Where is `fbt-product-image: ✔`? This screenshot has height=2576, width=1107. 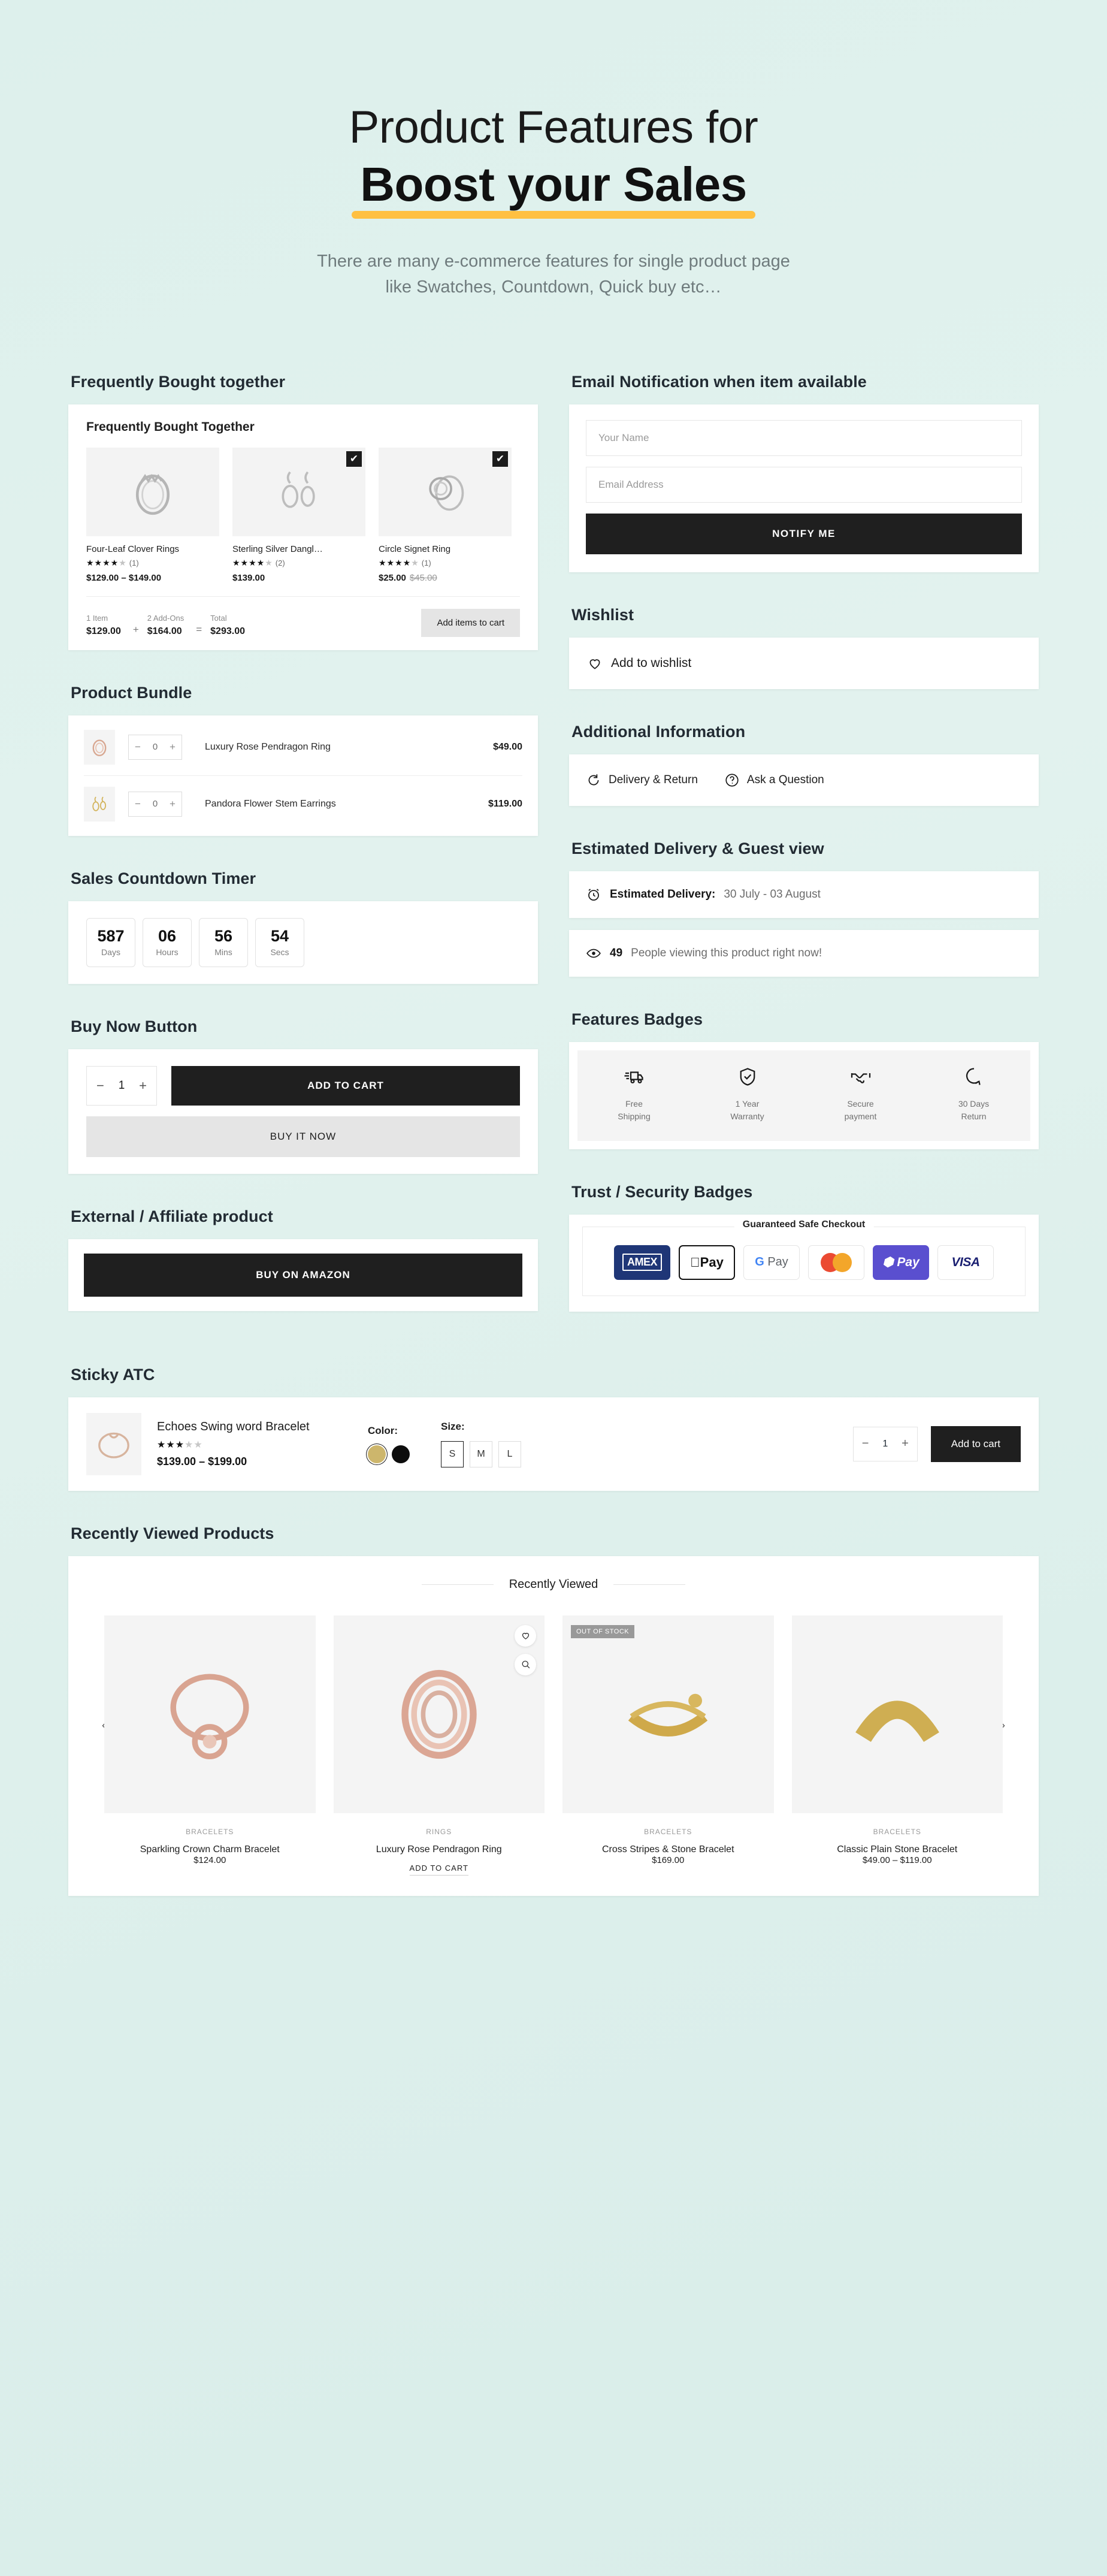
fbt-product-image: ✔ is located at coordinates (298, 492).